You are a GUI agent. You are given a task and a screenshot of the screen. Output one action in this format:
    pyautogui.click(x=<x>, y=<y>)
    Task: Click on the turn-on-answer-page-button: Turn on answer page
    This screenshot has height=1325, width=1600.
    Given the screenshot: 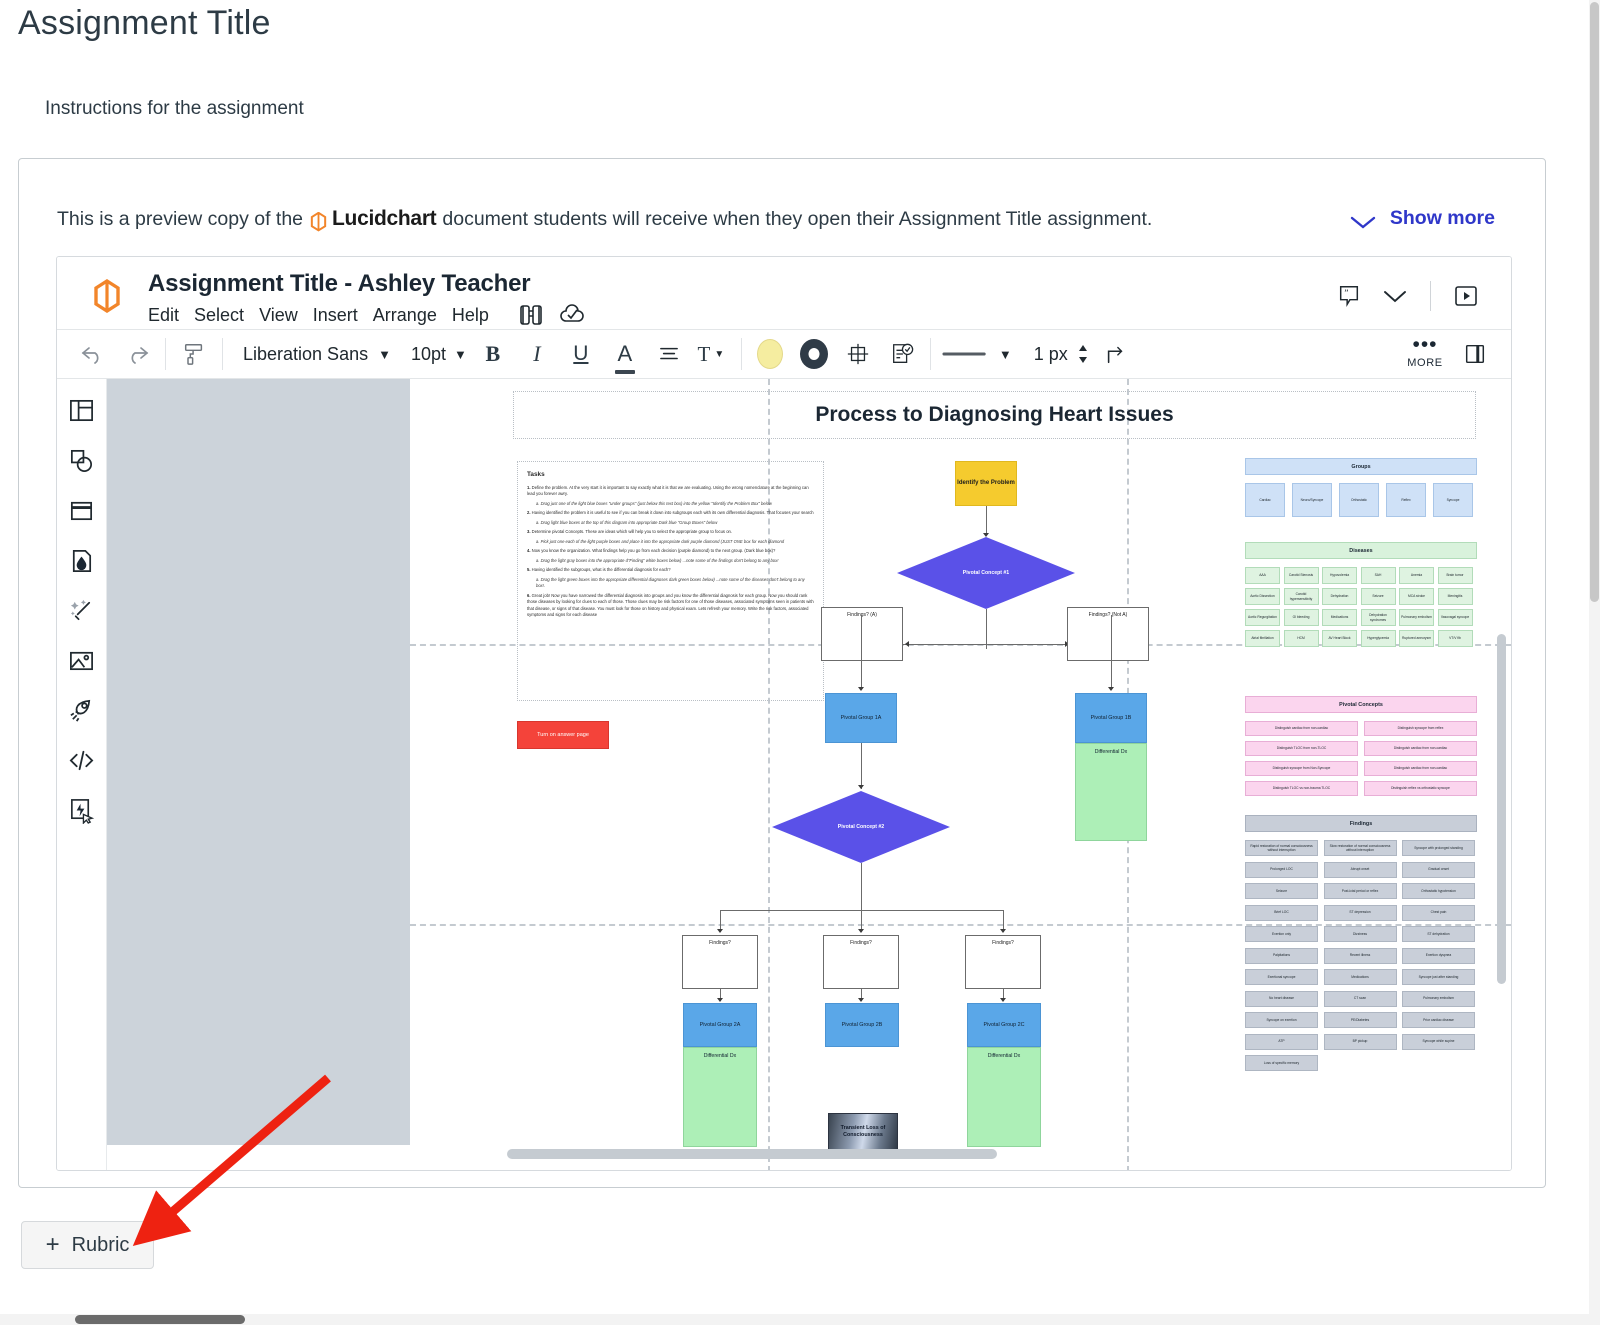 What is the action you would take?
    pyautogui.click(x=563, y=735)
    